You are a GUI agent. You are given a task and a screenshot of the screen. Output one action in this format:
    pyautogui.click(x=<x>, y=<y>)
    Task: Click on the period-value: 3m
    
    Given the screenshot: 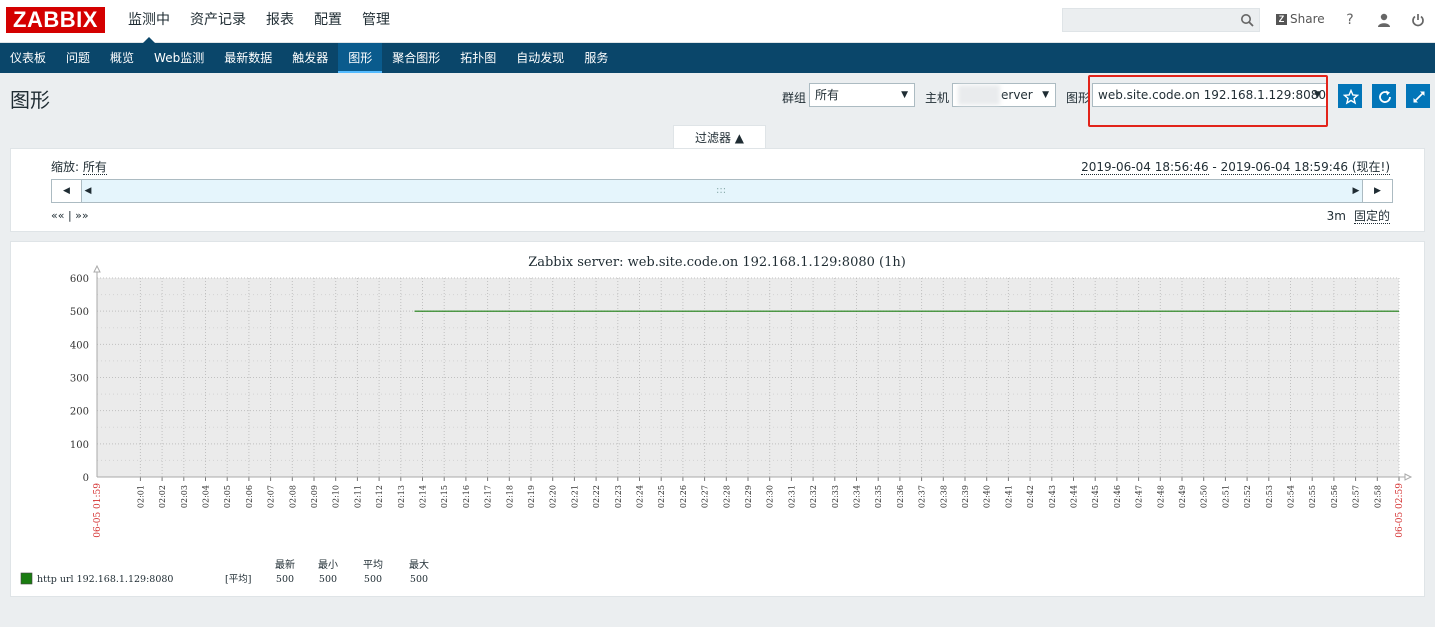 What is the action you would take?
    pyautogui.click(x=1336, y=216)
    